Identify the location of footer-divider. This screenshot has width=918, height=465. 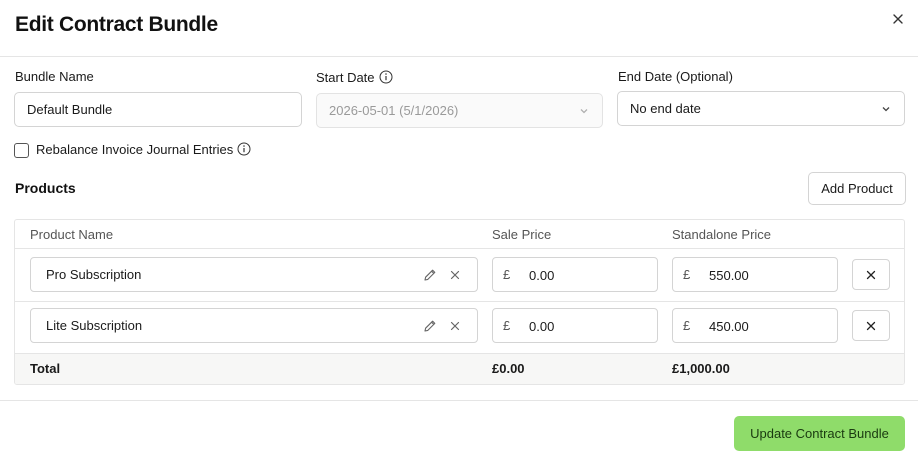
(459, 400).